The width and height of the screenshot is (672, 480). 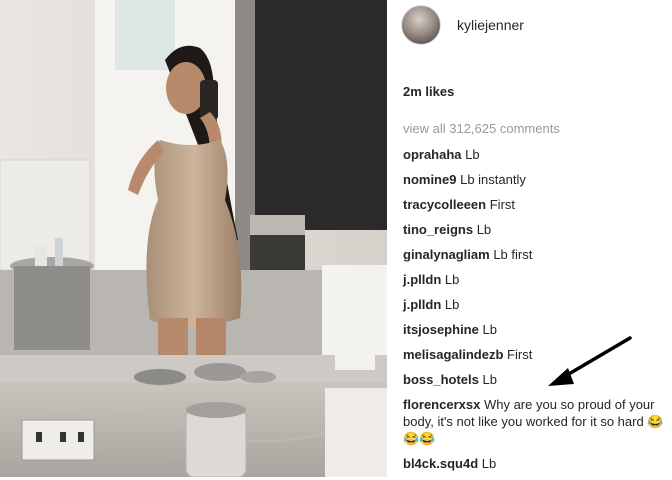 I want to click on comment-item: tracycolleeen First, so click(x=534, y=204).